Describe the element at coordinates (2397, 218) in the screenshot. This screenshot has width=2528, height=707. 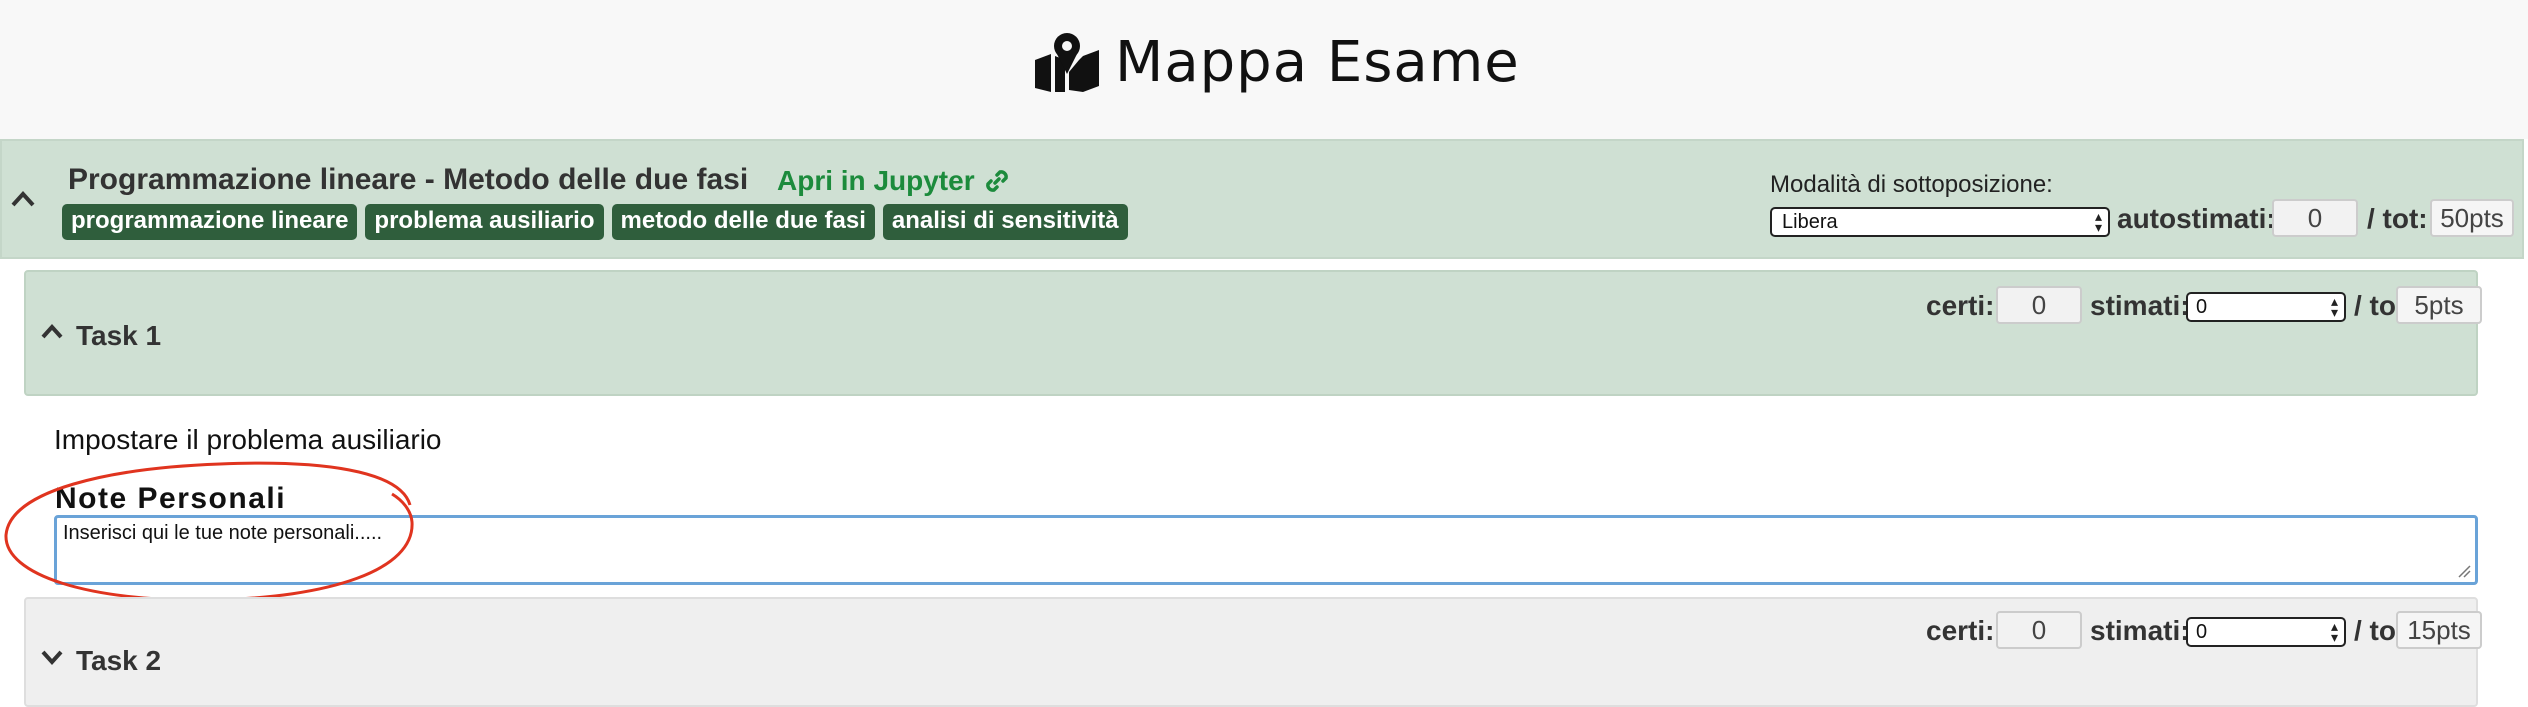
I see `tot-label: / tot:` at that location.